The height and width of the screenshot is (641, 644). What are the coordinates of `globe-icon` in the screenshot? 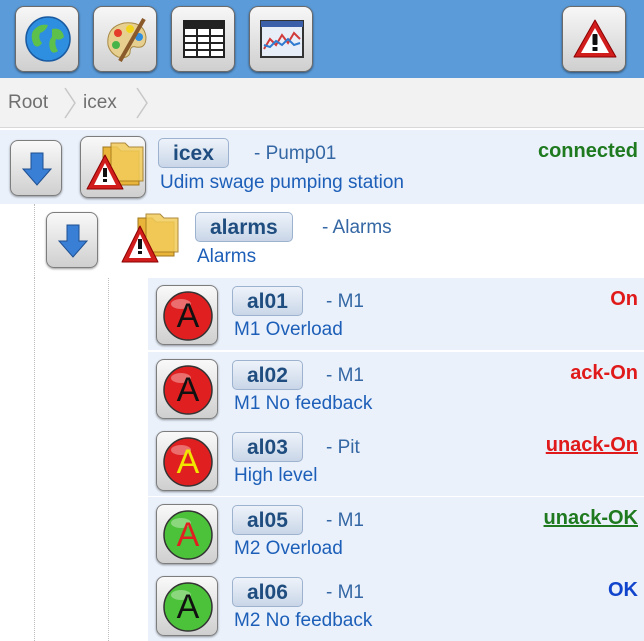 It's located at (48, 39).